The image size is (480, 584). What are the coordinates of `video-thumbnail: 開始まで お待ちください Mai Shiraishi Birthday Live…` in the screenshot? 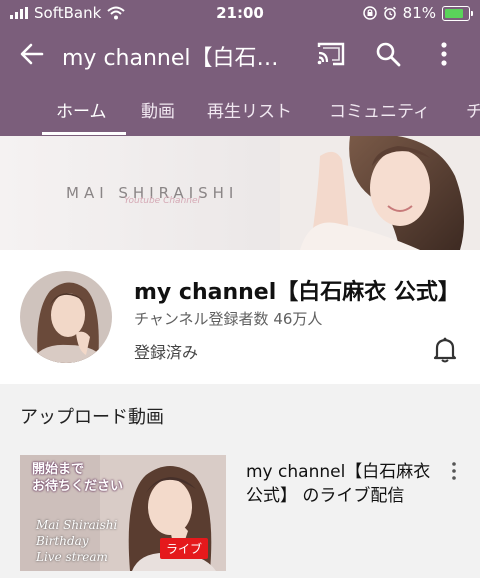 It's located at (123, 513).